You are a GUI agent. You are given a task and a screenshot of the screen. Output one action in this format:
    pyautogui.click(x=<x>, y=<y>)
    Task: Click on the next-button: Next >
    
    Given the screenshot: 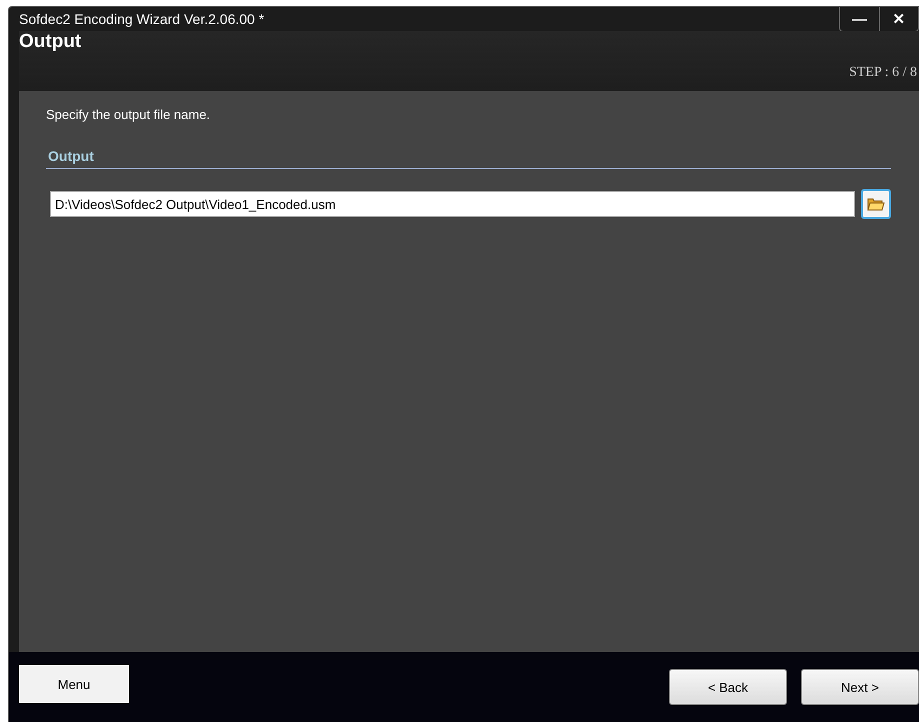 What is the action you would take?
    pyautogui.click(x=860, y=687)
    